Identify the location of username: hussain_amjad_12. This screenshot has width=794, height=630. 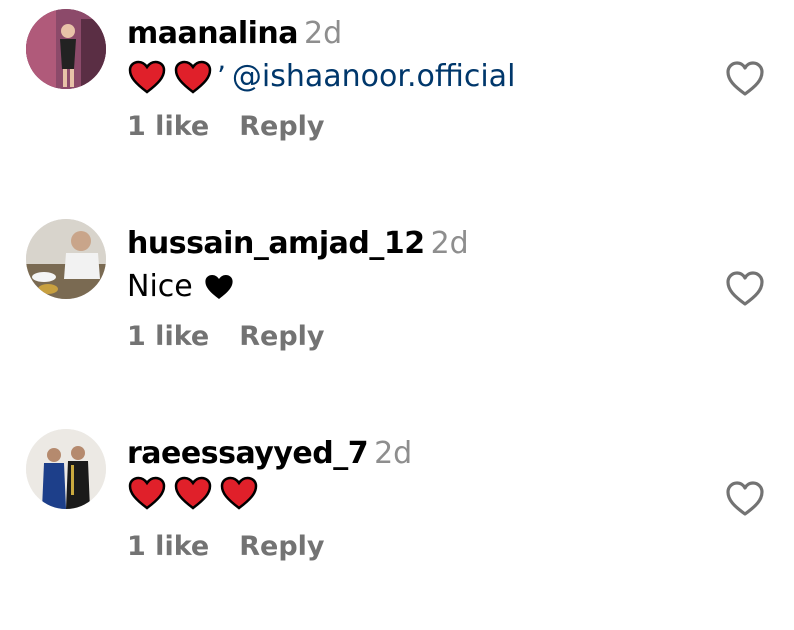
(276, 243).